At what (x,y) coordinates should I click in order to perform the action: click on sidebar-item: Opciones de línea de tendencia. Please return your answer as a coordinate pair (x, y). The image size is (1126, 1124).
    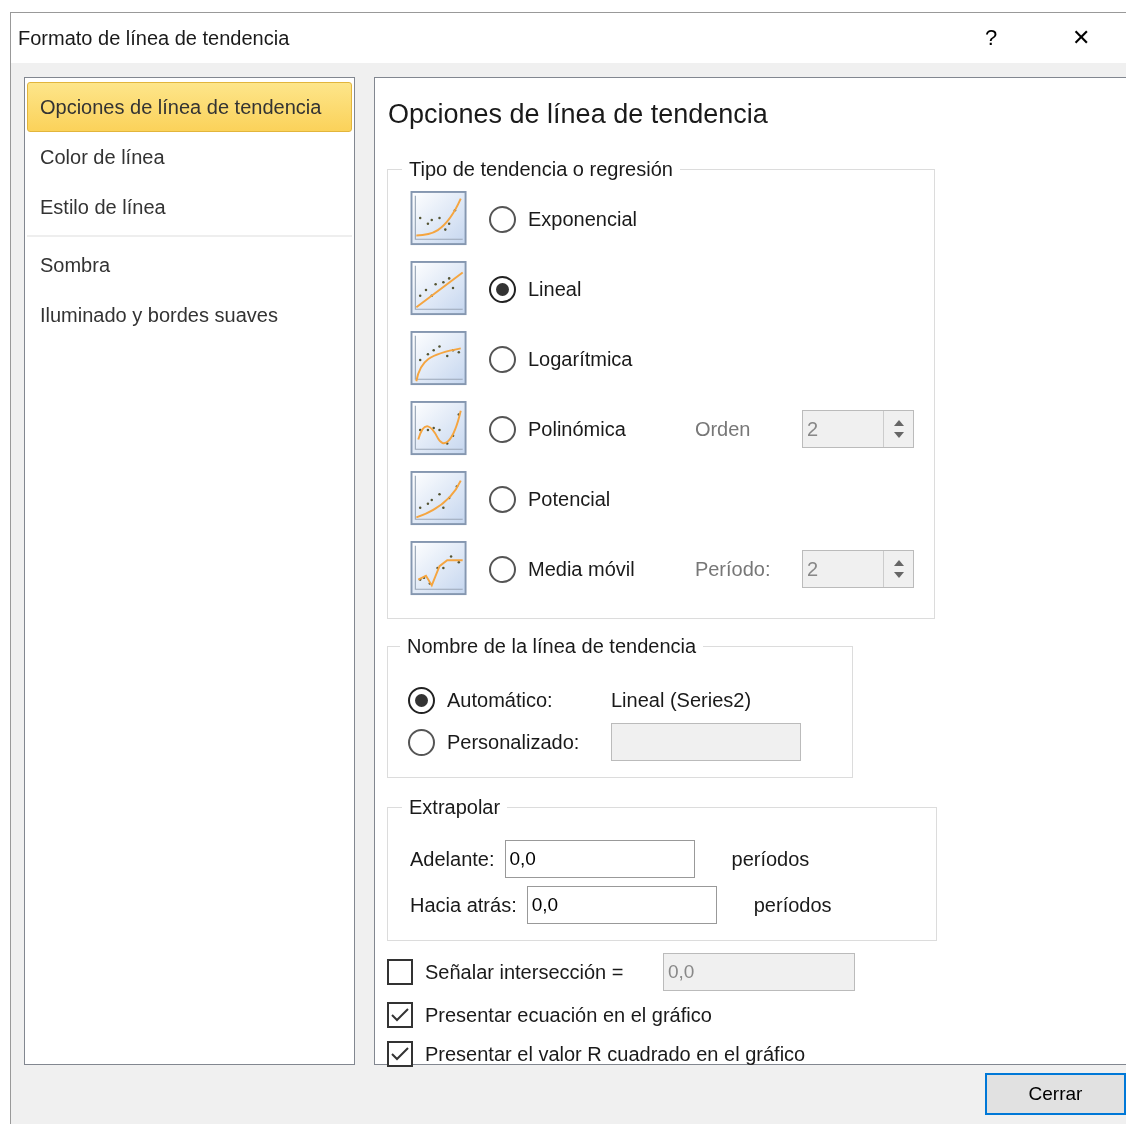
    Looking at the image, I should click on (189, 106).